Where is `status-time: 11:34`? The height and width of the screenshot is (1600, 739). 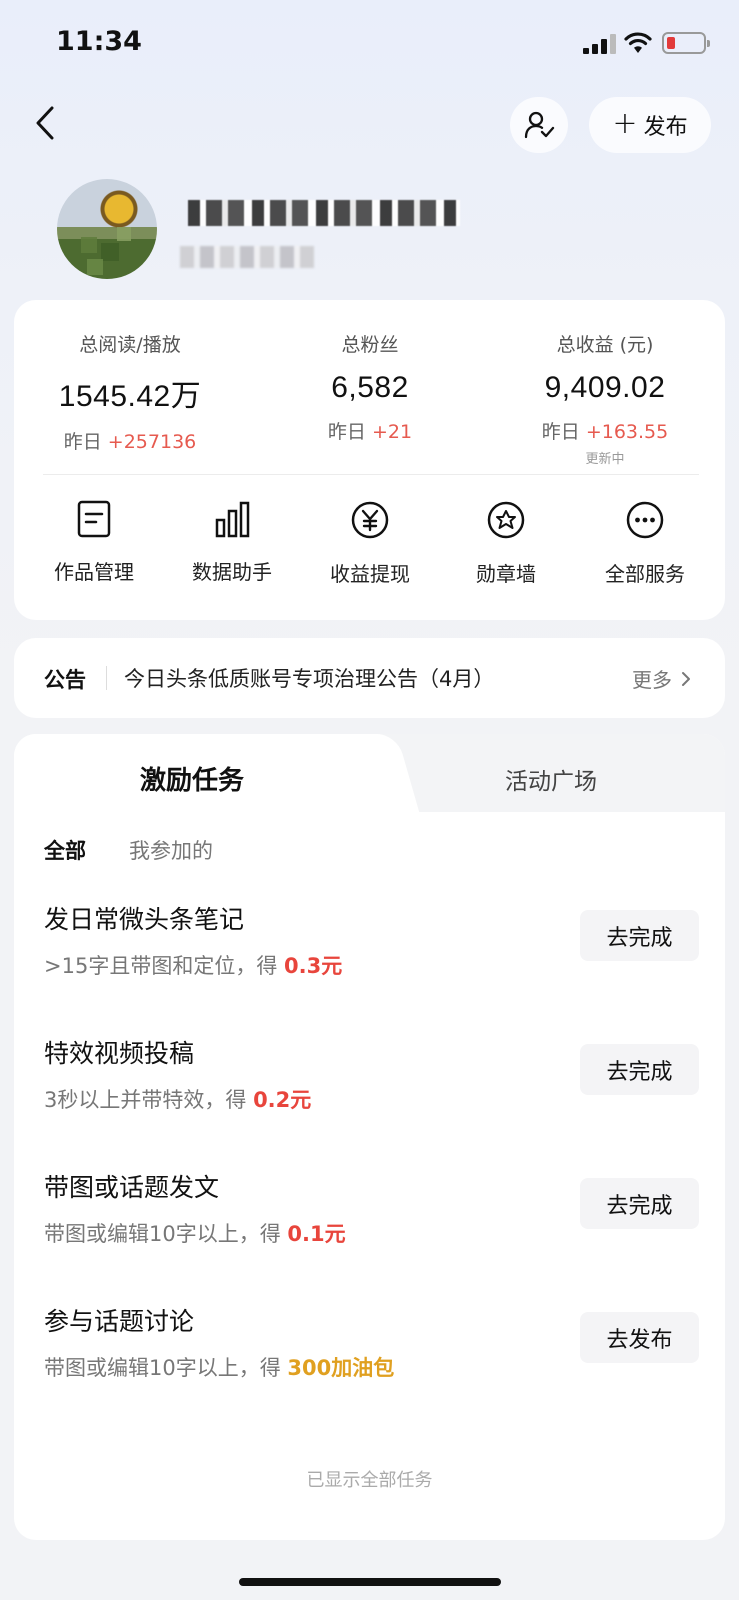 status-time: 11:34 is located at coordinates (99, 41).